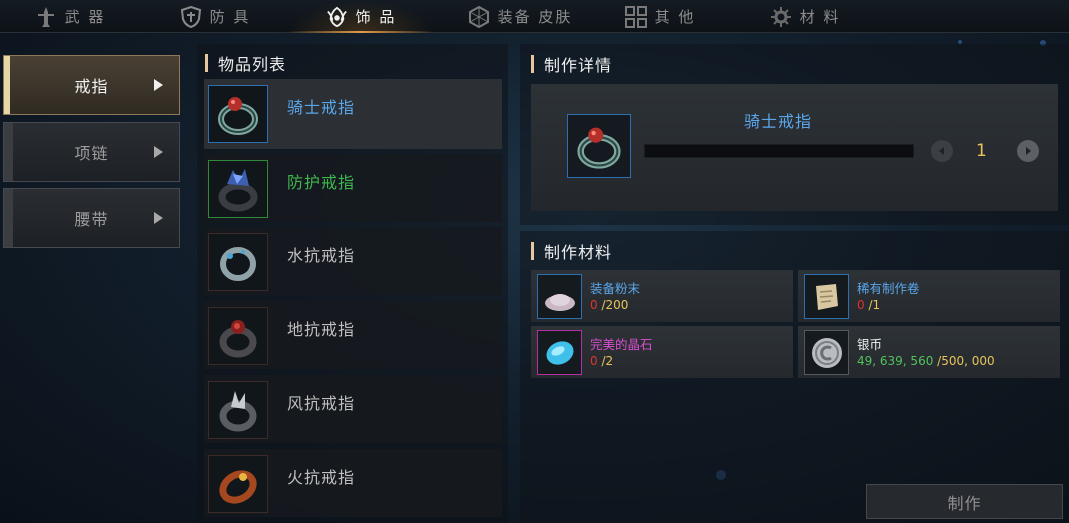 The image size is (1069, 523). Describe the element at coordinates (964, 501) in the screenshot. I see `craft-button: 制作` at that location.